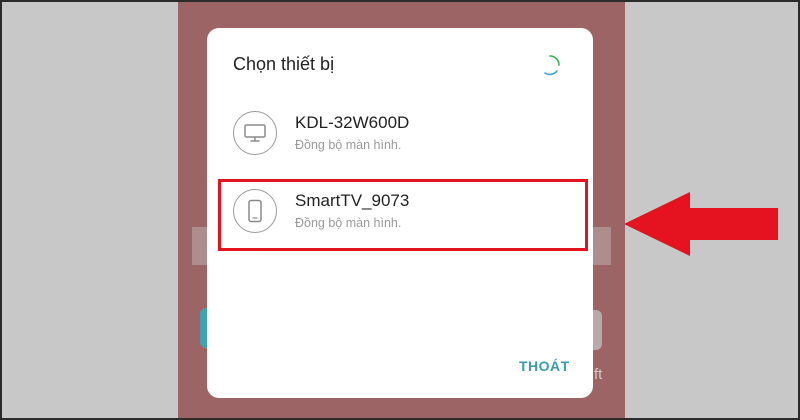  I want to click on background-partial-text: ft, so click(598, 374).